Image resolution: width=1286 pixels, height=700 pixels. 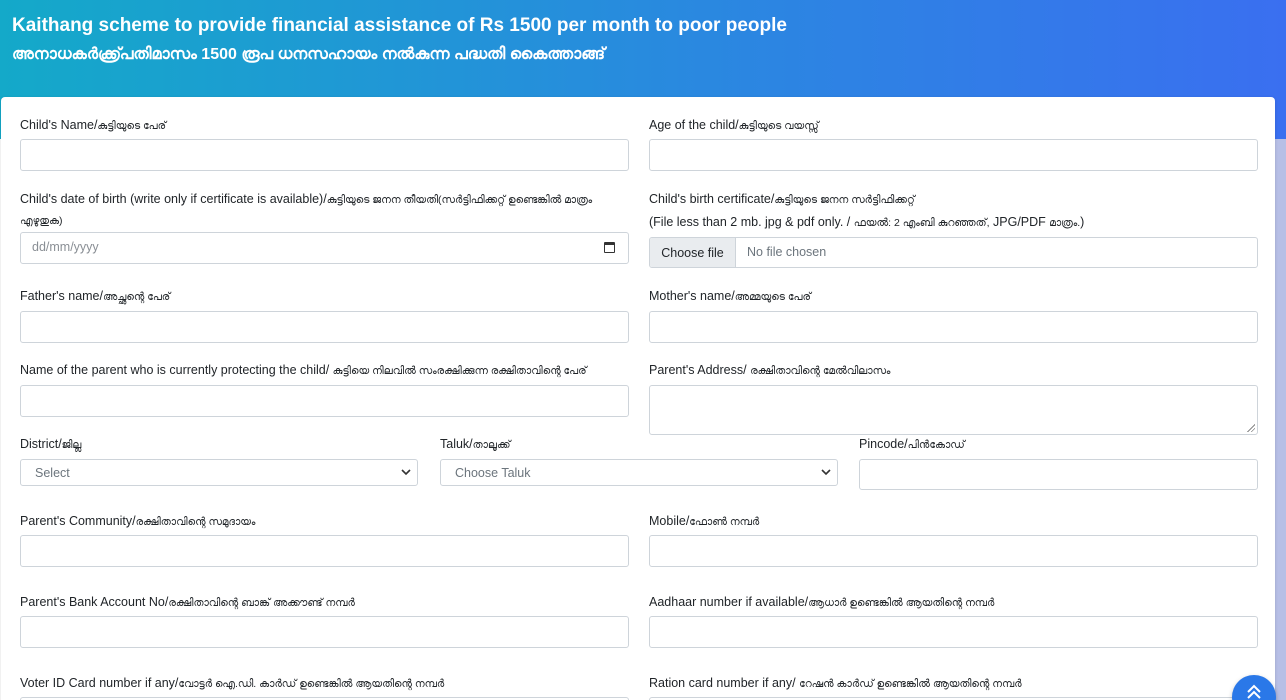 I want to click on district-label: District/ജില്ല, so click(x=51, y=444).